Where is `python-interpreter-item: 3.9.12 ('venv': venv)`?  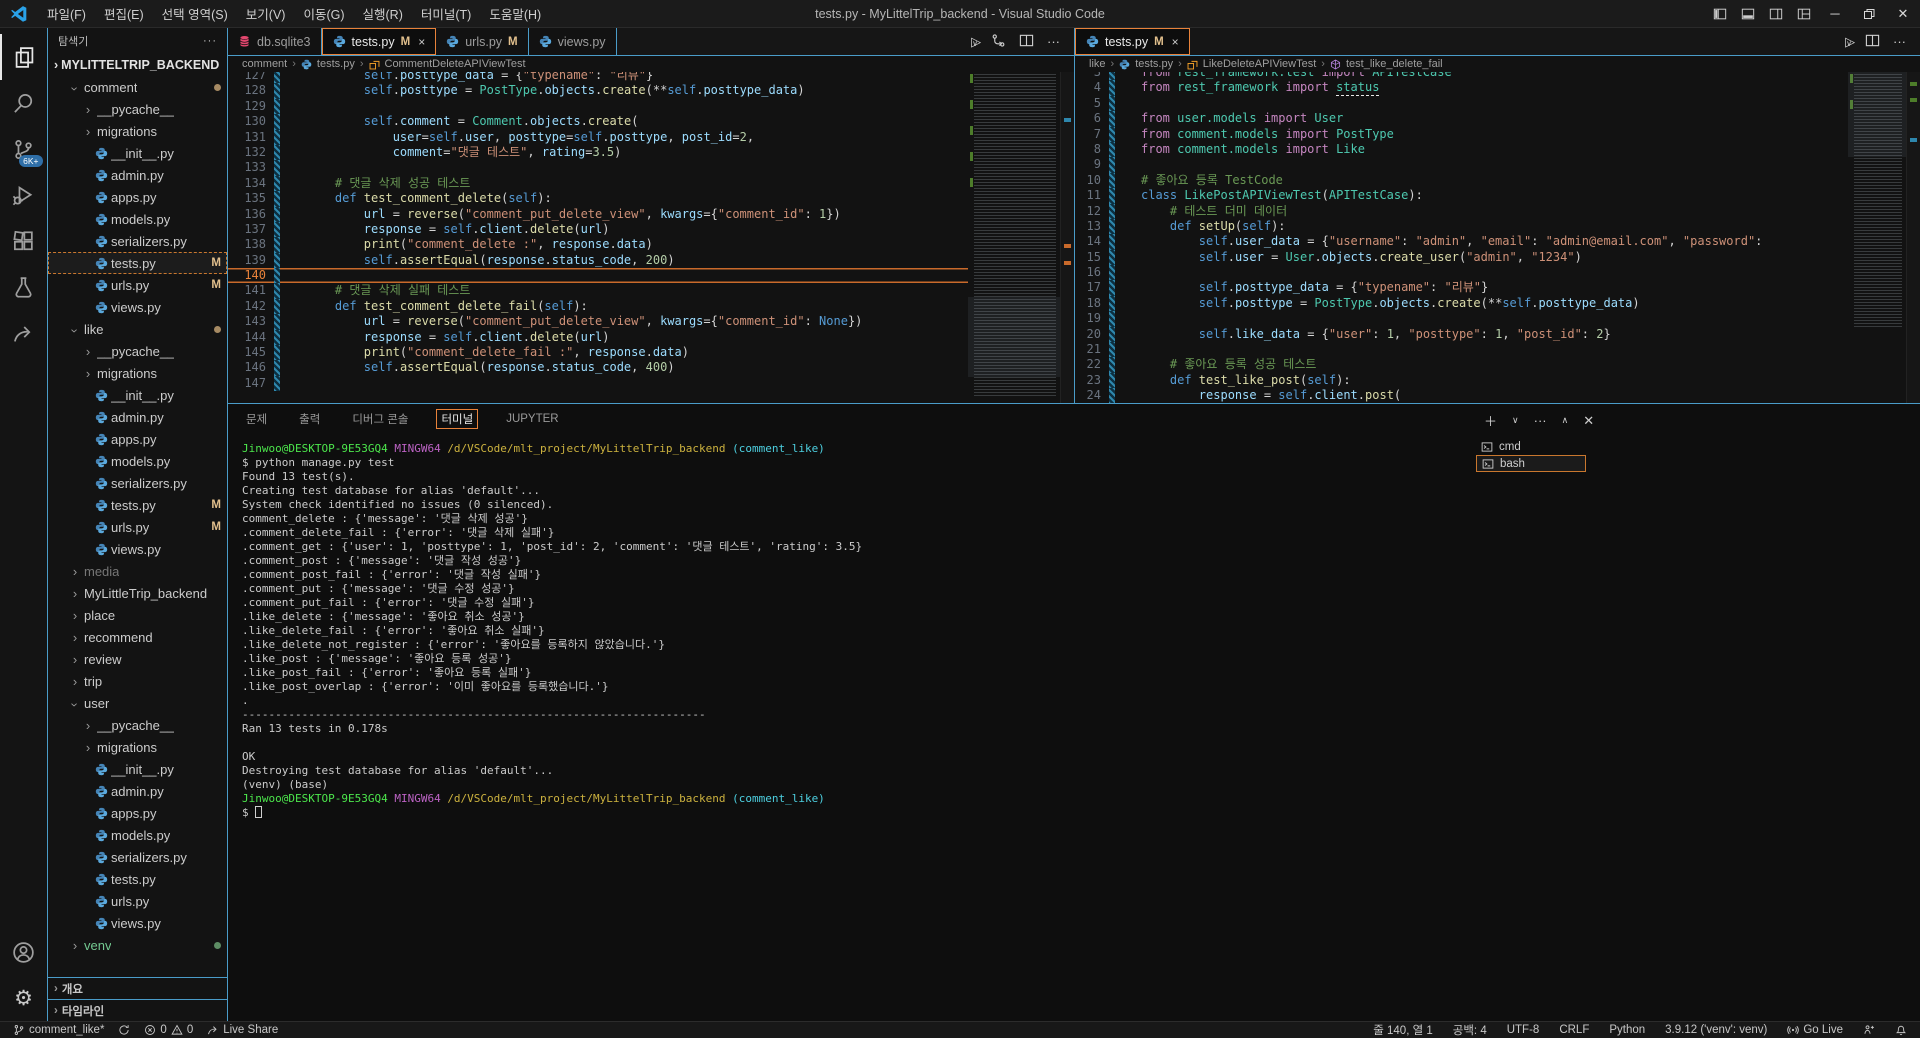 python-interpreter-item: 3.9.12 ('venv': venv) is located at coordinates (1716, 1030).